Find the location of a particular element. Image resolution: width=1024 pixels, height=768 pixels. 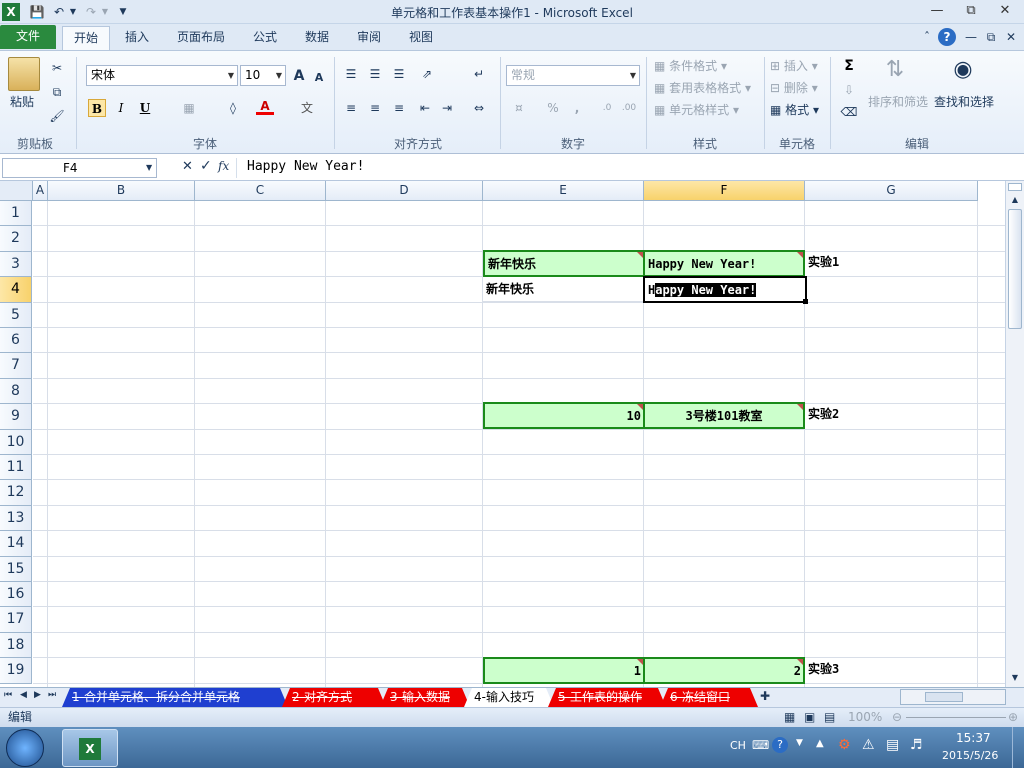

phonetic-icon: 文 is located at coordinates (307, 108).